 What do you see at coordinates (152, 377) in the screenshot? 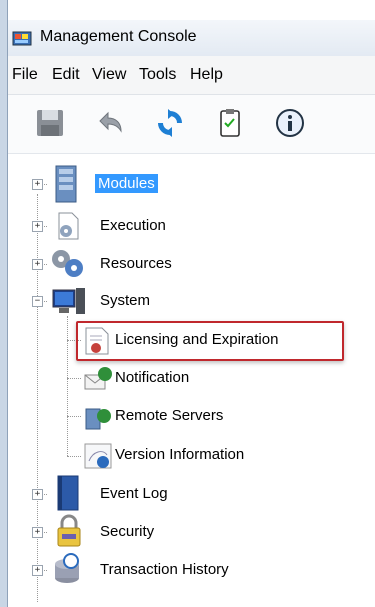
I see `tree-item-notification: Notification` at bounding box center [152, 377].